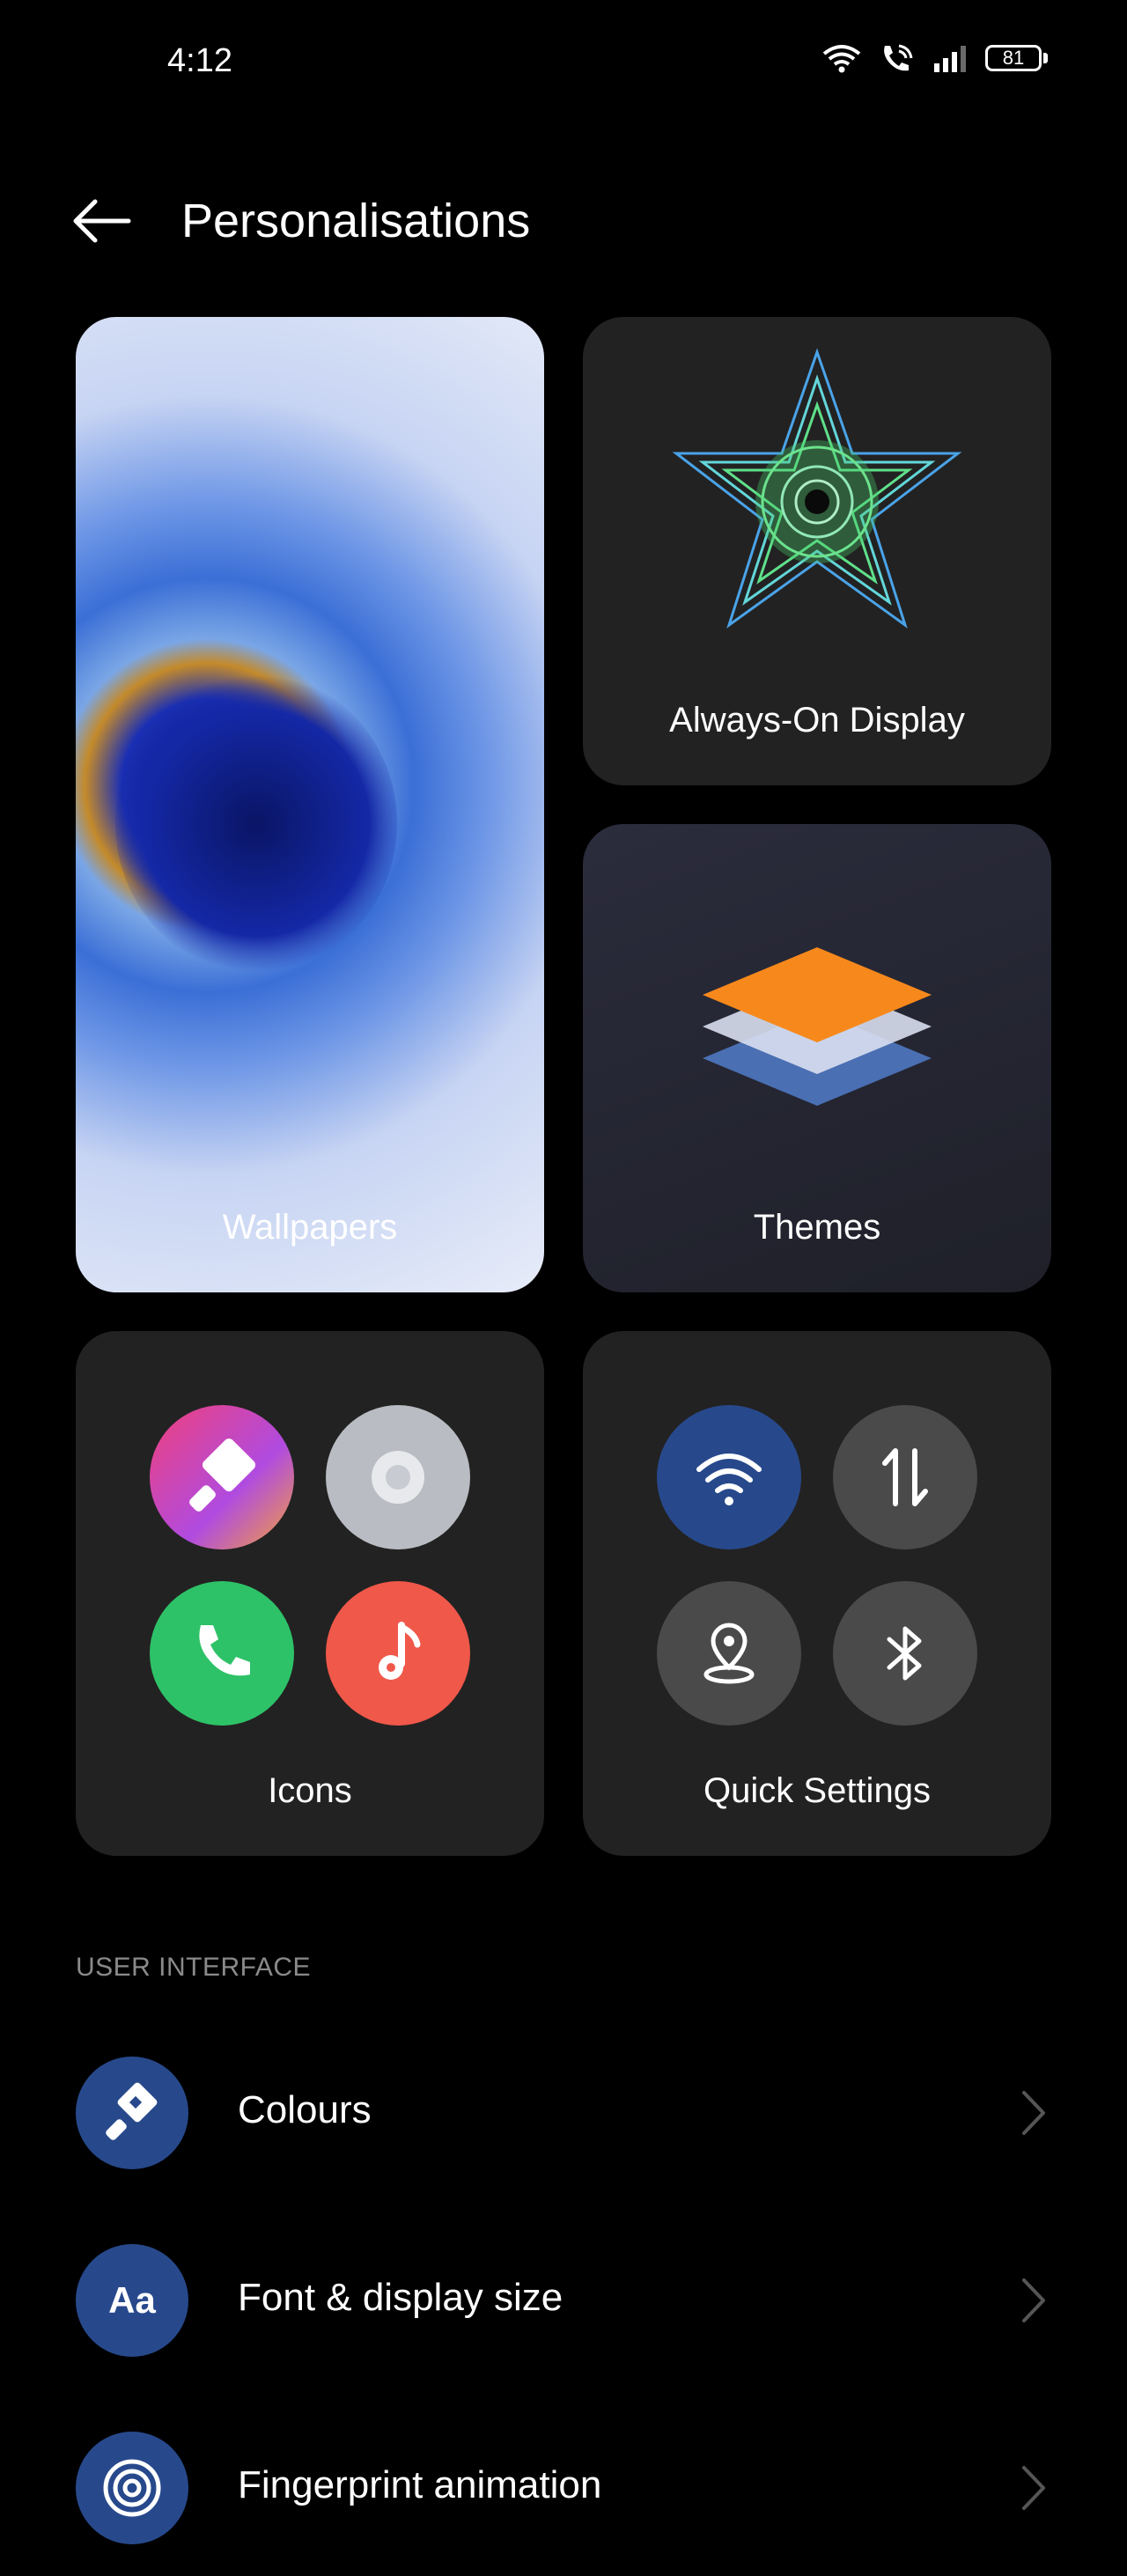 The width and height of the screenshot is (1127, 2576). I want to click on font-icon-circle: Aa, so click(132, 2301).